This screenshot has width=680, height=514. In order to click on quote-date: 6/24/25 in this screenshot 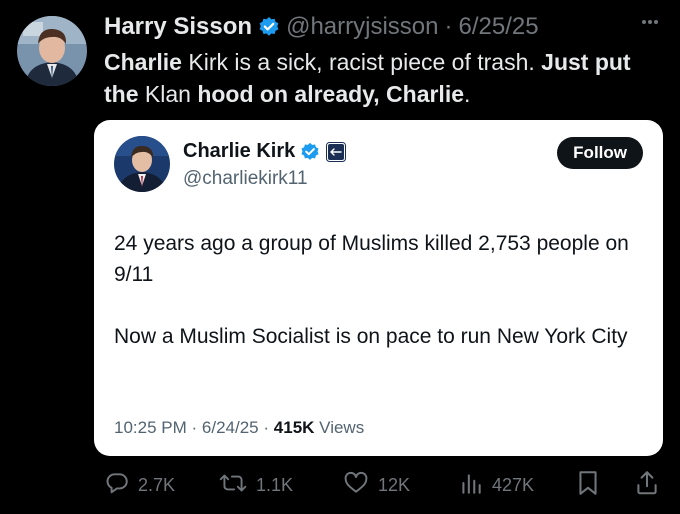, I will do `click(230, 427)`.